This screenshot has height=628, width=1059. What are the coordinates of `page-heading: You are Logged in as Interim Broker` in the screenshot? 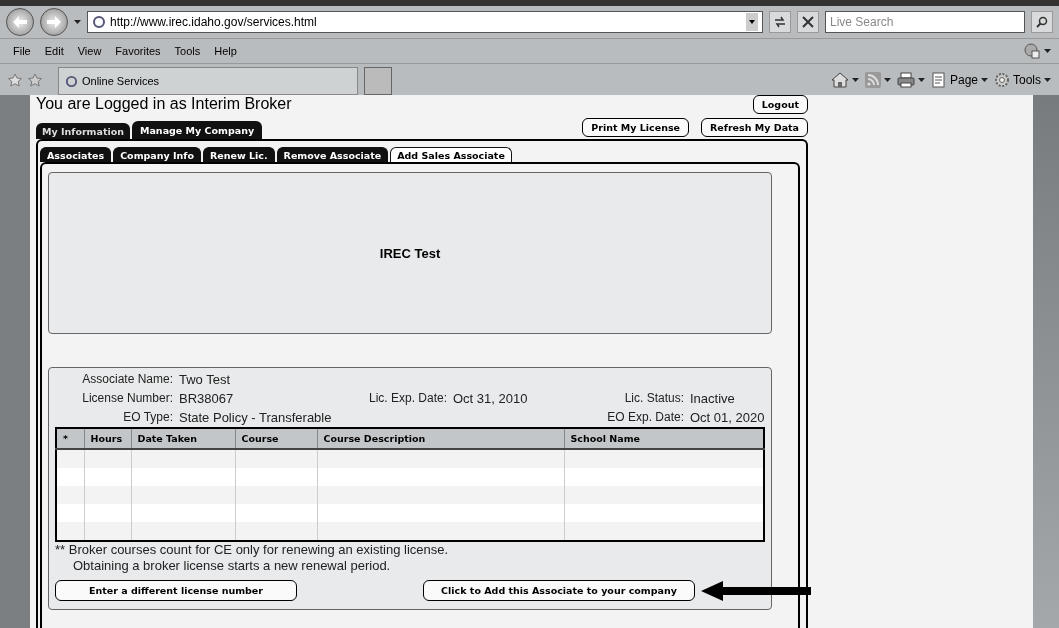 It's located at (164, 104).